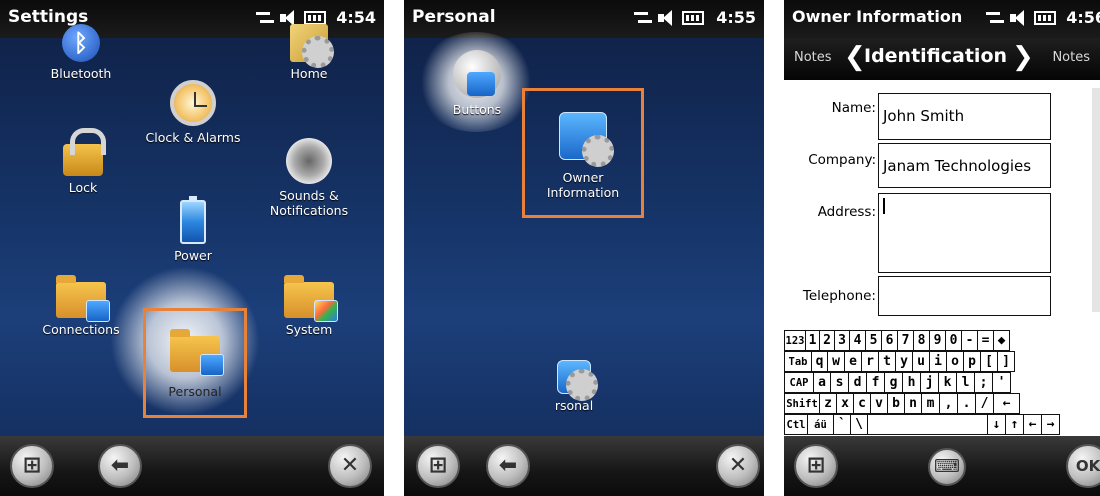 The width and height of the screenshot is (1100, 496). I want to click on key-tab: Tab, so click(798, 361).